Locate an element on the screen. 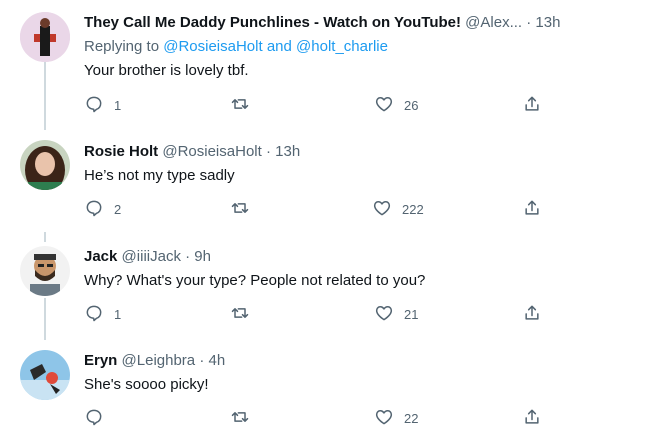 This screenshot has height=435, width=648. display-name: Jack is located at coordinates (100, 256).